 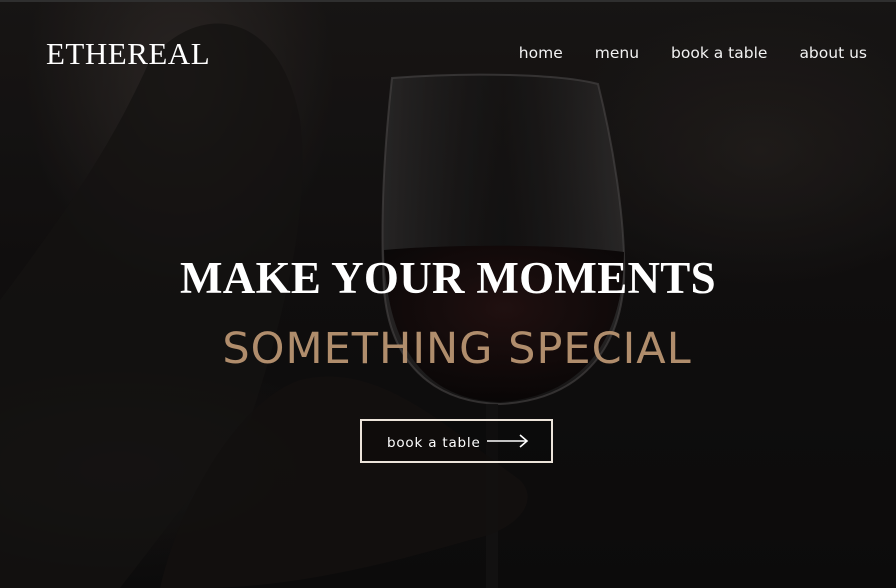 I want to click on book-a-table-button-label: book a table, so click(x=434, y=443).